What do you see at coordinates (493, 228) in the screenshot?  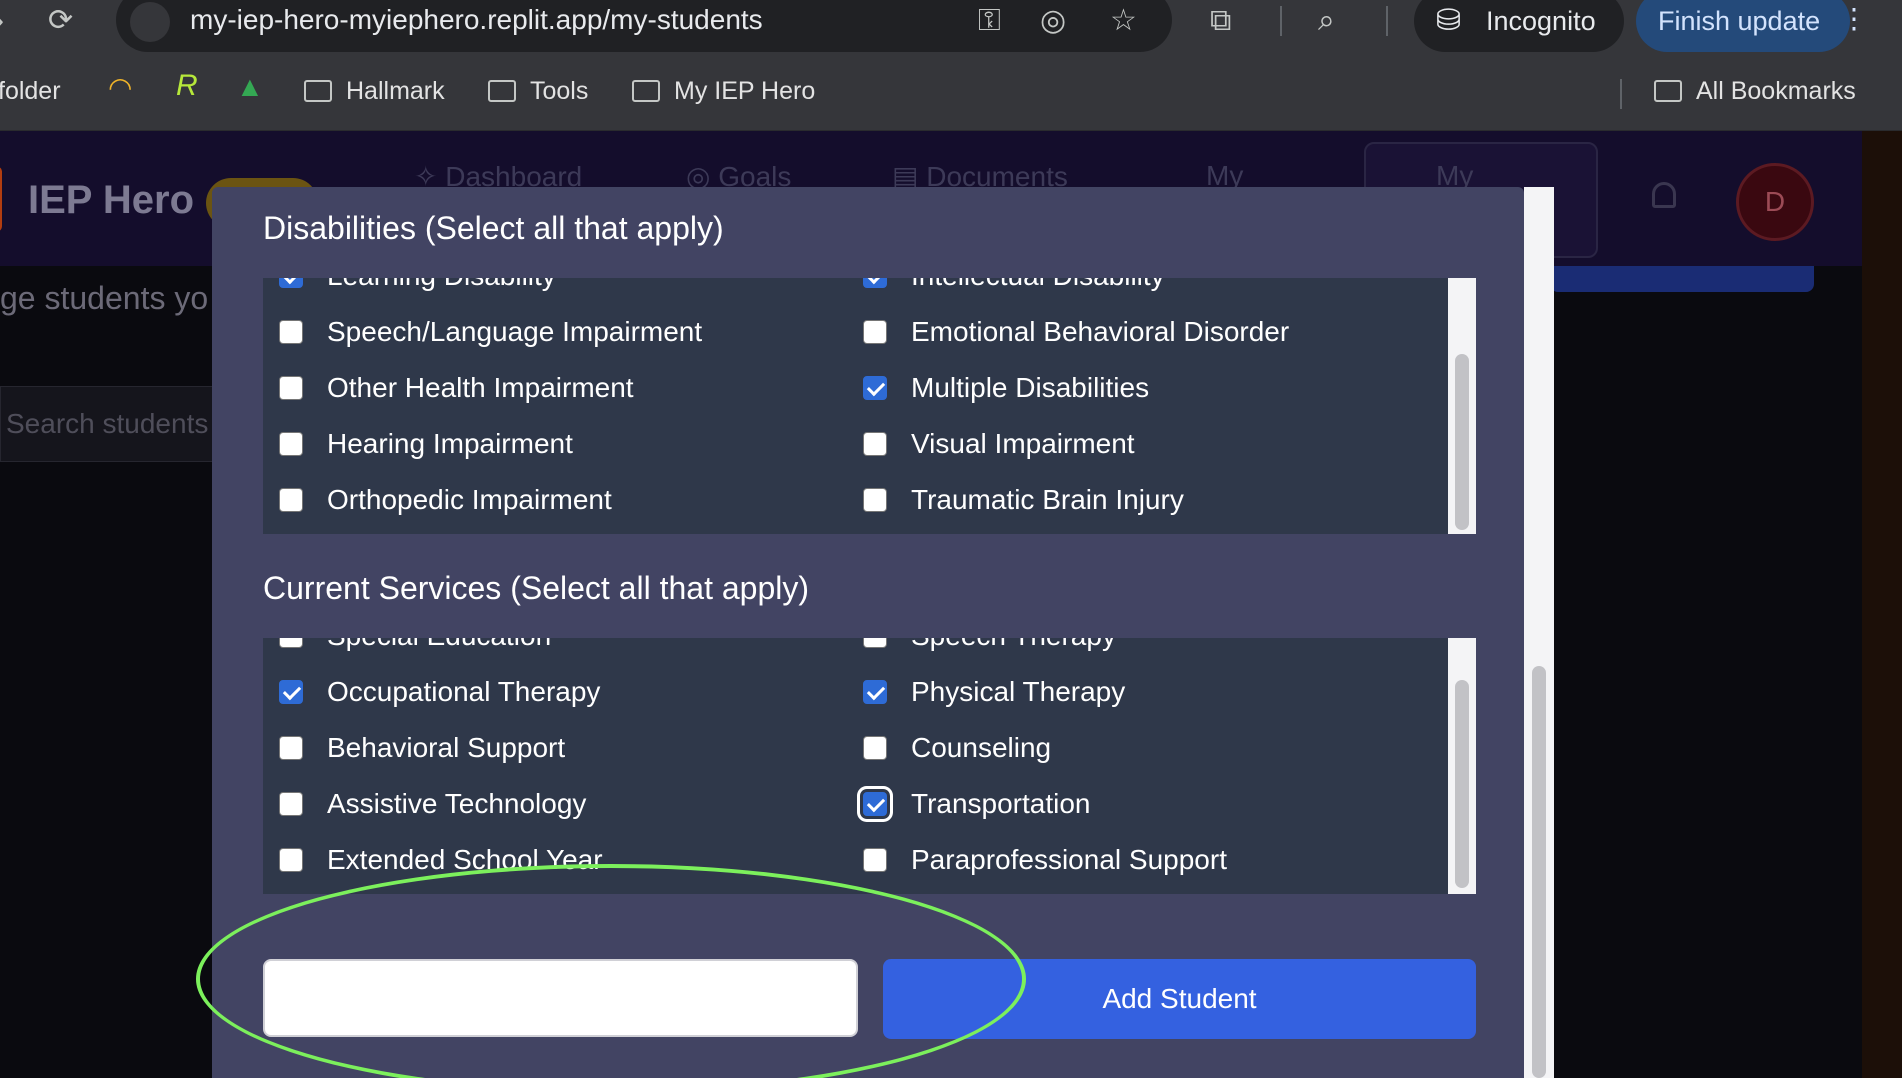 I see `disabilities-title: Disabilities (Select all that apply)` at bounding box center [493, 228].